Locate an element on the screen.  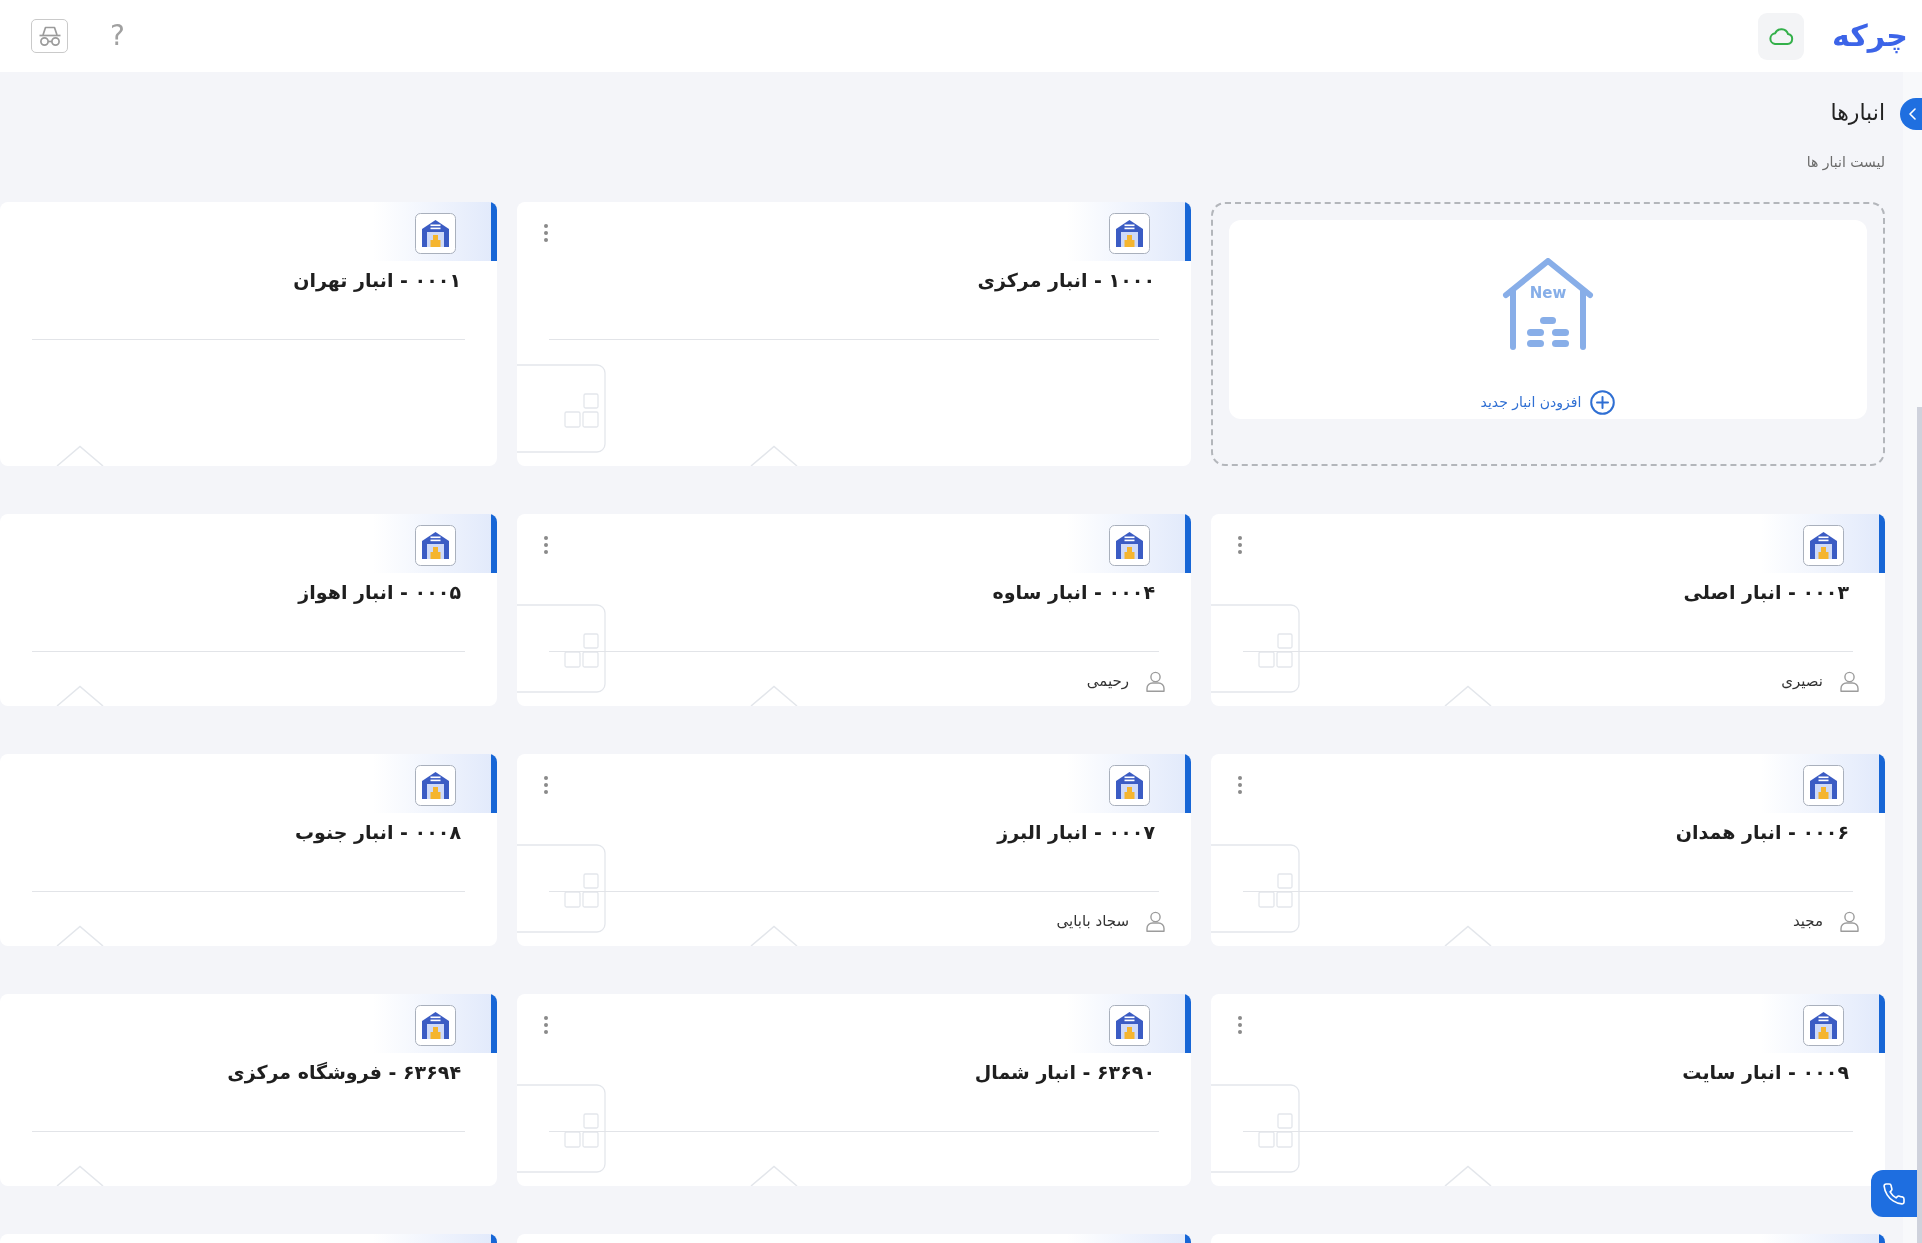
incognito-button is located at coordinates (49, 36).